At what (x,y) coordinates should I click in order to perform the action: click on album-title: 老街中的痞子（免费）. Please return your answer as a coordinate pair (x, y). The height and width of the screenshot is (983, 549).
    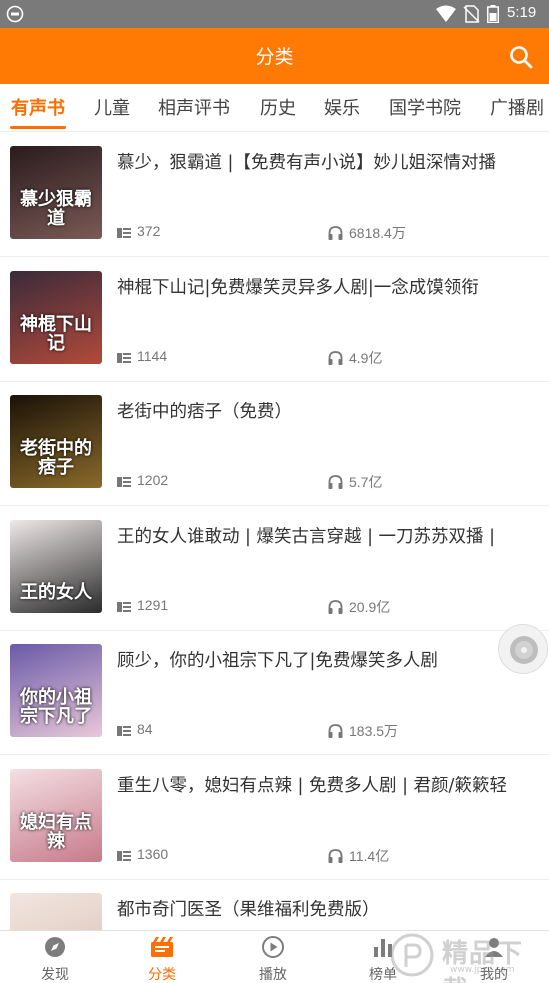
    Looking at the image, I should click on (204, 412).